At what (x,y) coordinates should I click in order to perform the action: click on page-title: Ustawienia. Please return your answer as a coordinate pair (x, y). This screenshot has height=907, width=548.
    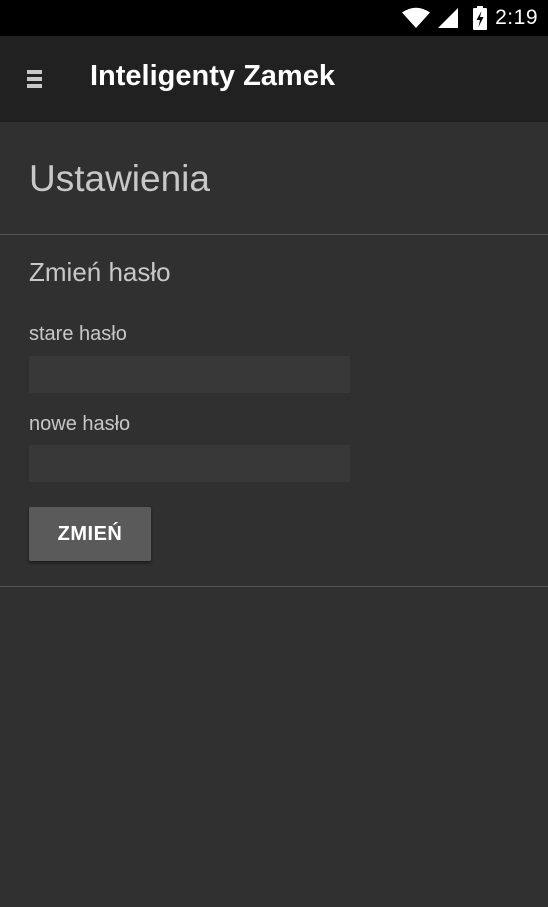
    Looking at the image, I should click on (119, 178).